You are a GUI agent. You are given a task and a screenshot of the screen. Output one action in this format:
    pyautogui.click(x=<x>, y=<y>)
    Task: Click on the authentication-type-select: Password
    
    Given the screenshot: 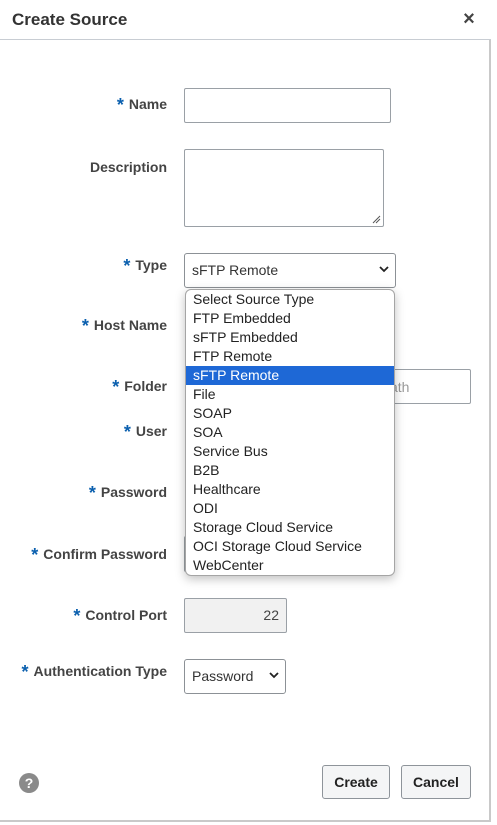 What is the action you would take?
    pyautogui.click(x=235, y=676)
    